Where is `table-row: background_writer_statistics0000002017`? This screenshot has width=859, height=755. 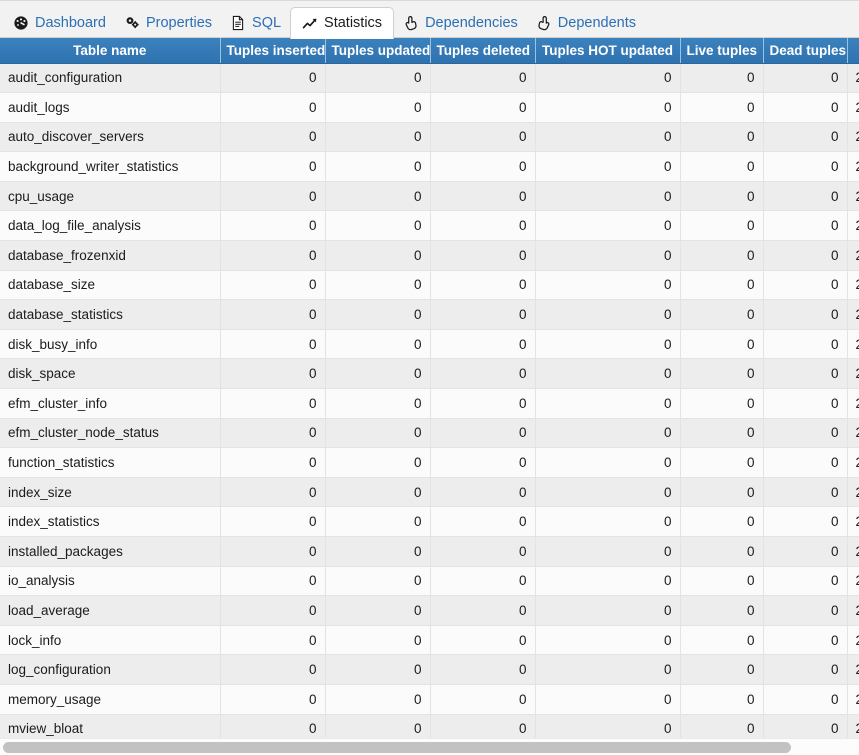
table-row: background_writer_statistics0000002017 is located at coordinates (429, 166).